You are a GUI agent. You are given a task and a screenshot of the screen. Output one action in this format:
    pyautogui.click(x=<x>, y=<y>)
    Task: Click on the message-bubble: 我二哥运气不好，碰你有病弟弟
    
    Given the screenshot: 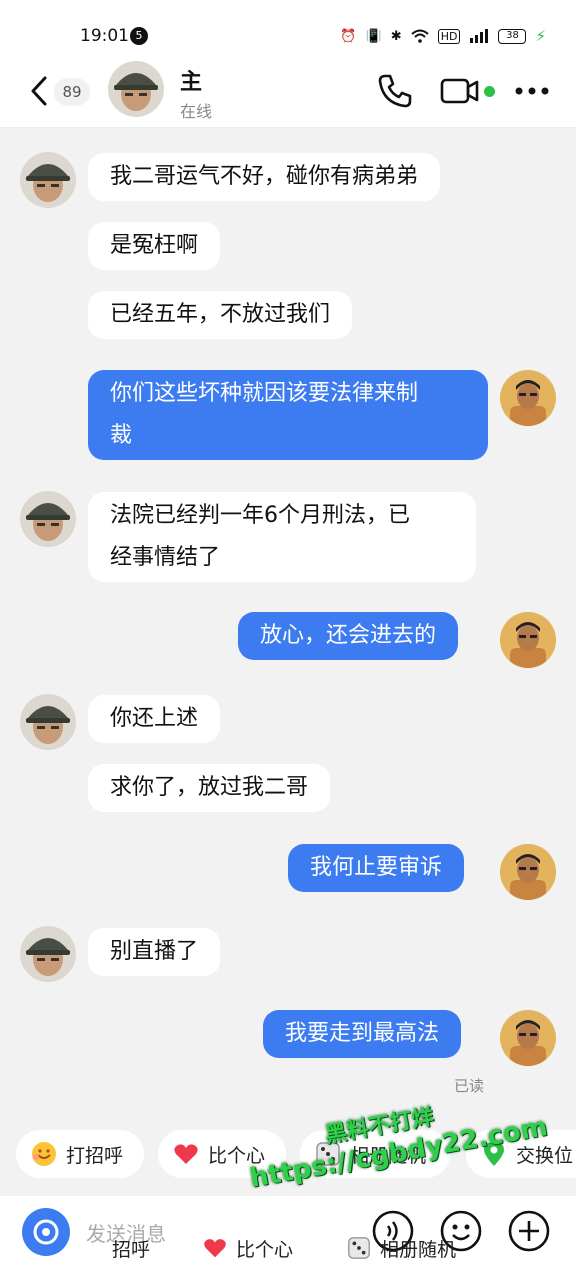 What is the action you would take?
    pyautogui.click(x=264, y=177)
    